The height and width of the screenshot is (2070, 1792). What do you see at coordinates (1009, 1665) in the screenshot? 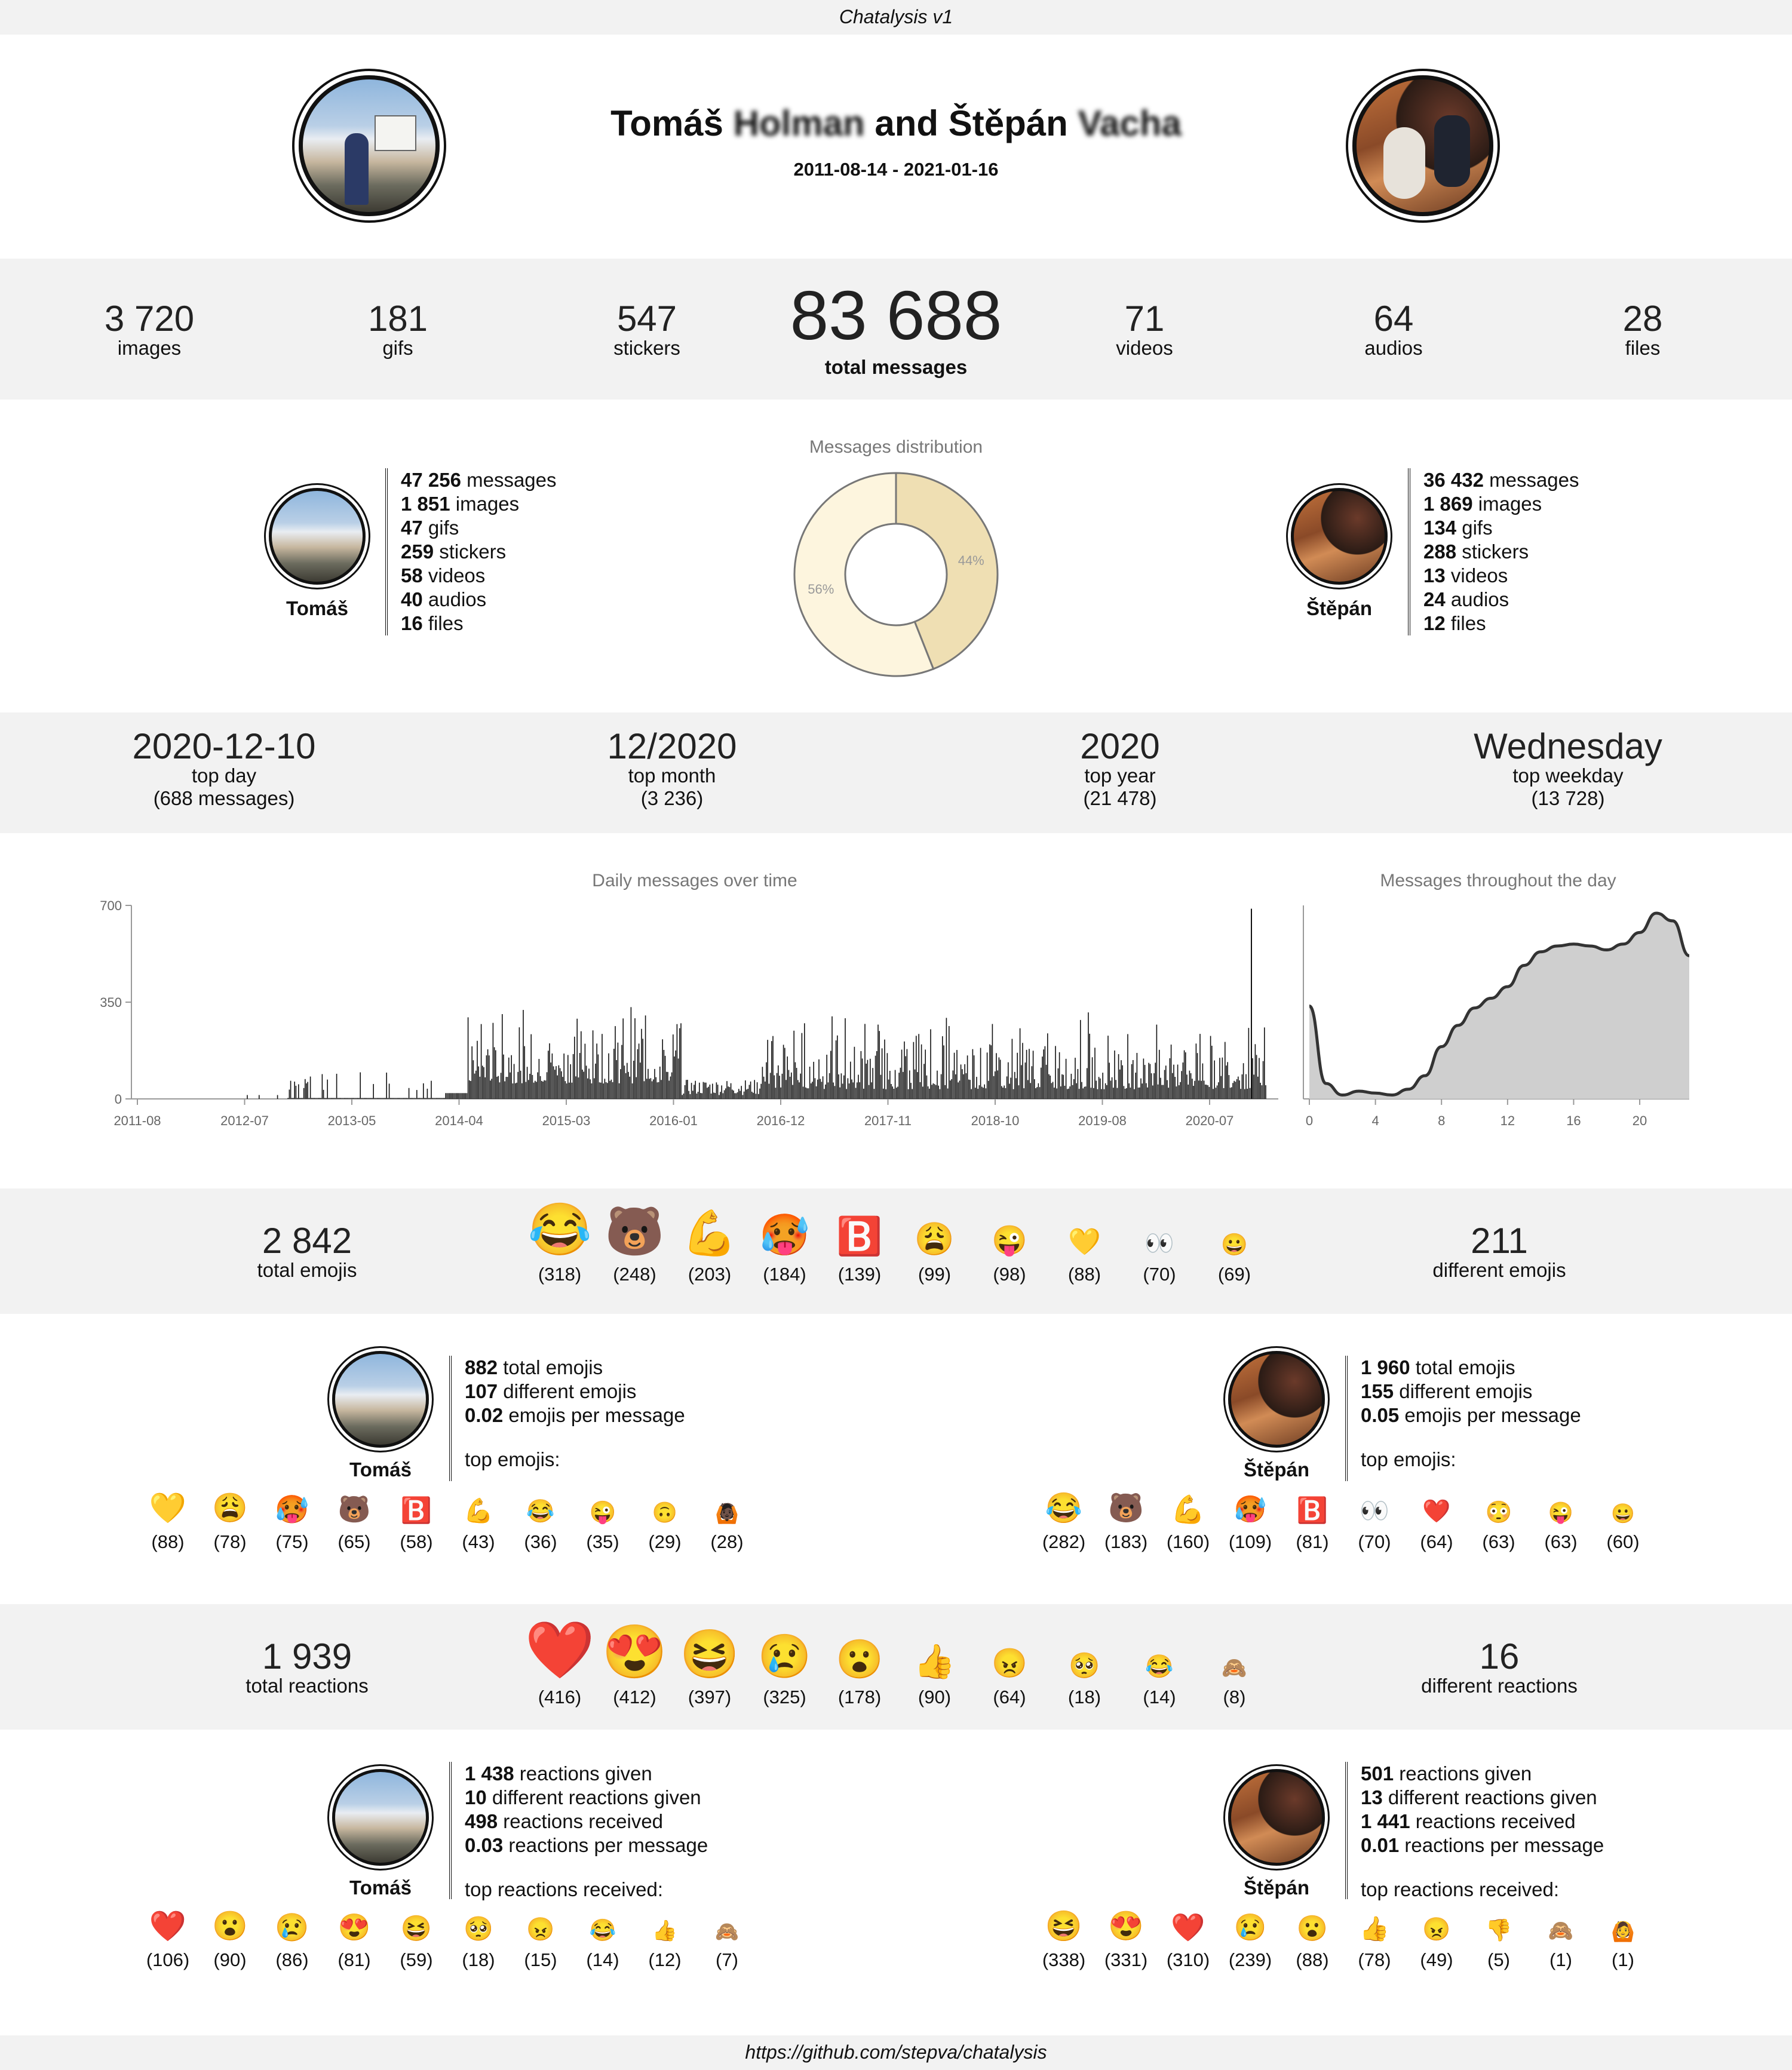
I see `reaction-top-item: 😠 (64)` at bounding box center [1009, 1665].